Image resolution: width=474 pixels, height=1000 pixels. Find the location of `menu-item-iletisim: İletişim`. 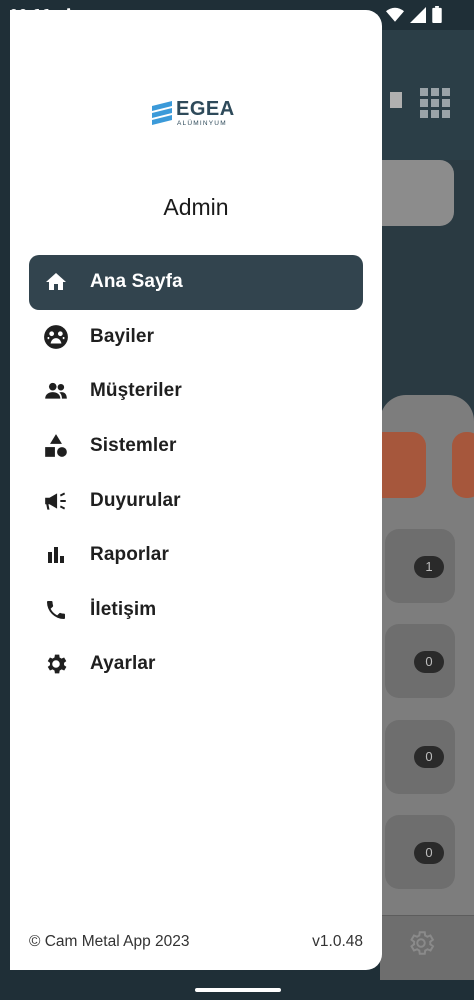

menu-item-iletisim: İletişim is located at coordinates (196, 610).